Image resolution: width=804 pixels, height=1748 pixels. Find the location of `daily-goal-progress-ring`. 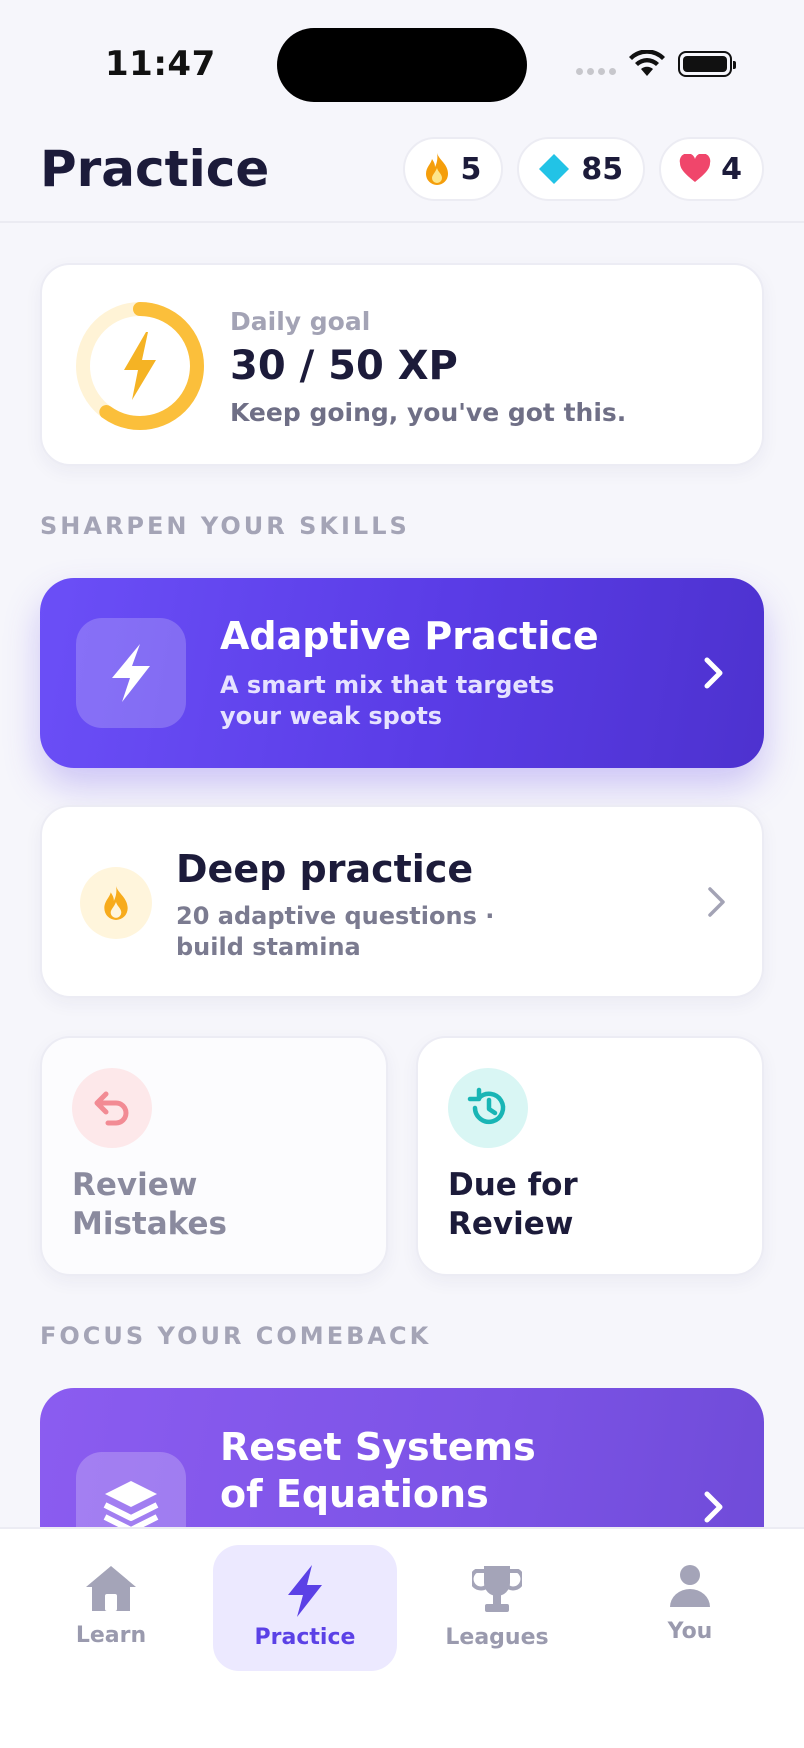

daily-goal-progress-ring is located at coordinates (140, 366).